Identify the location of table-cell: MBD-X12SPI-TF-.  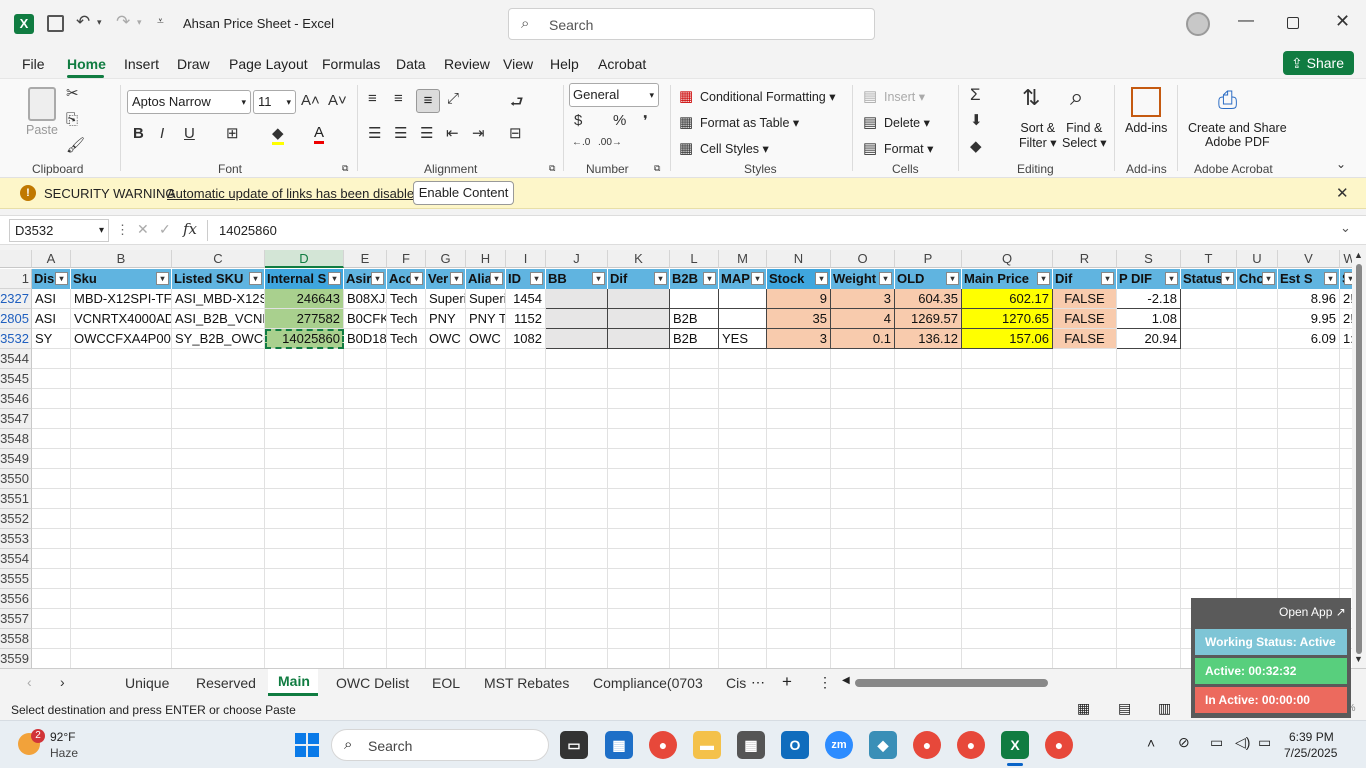
(121, 299).